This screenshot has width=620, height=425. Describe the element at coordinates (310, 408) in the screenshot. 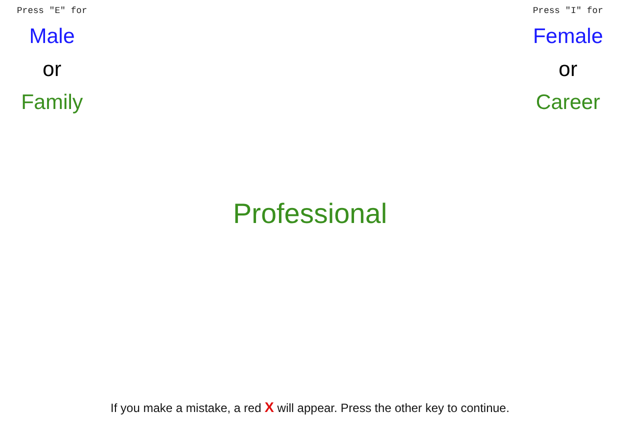

I see `instructions-text: If you make a mistake, a red X will appear. Press the other key to continue.` at that location.